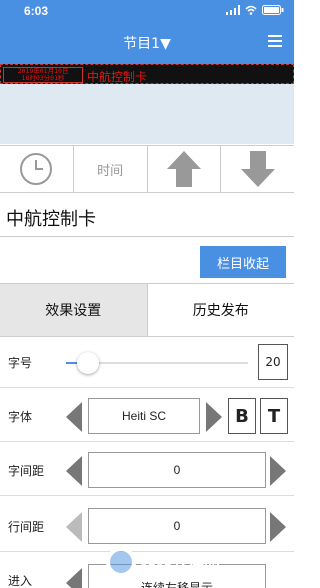 The height and width of the screenshot is (588, 320). Describe the element at coordinates (74, 527) in the screenshot. I see `line-spacing-decrease-icon` at that location.